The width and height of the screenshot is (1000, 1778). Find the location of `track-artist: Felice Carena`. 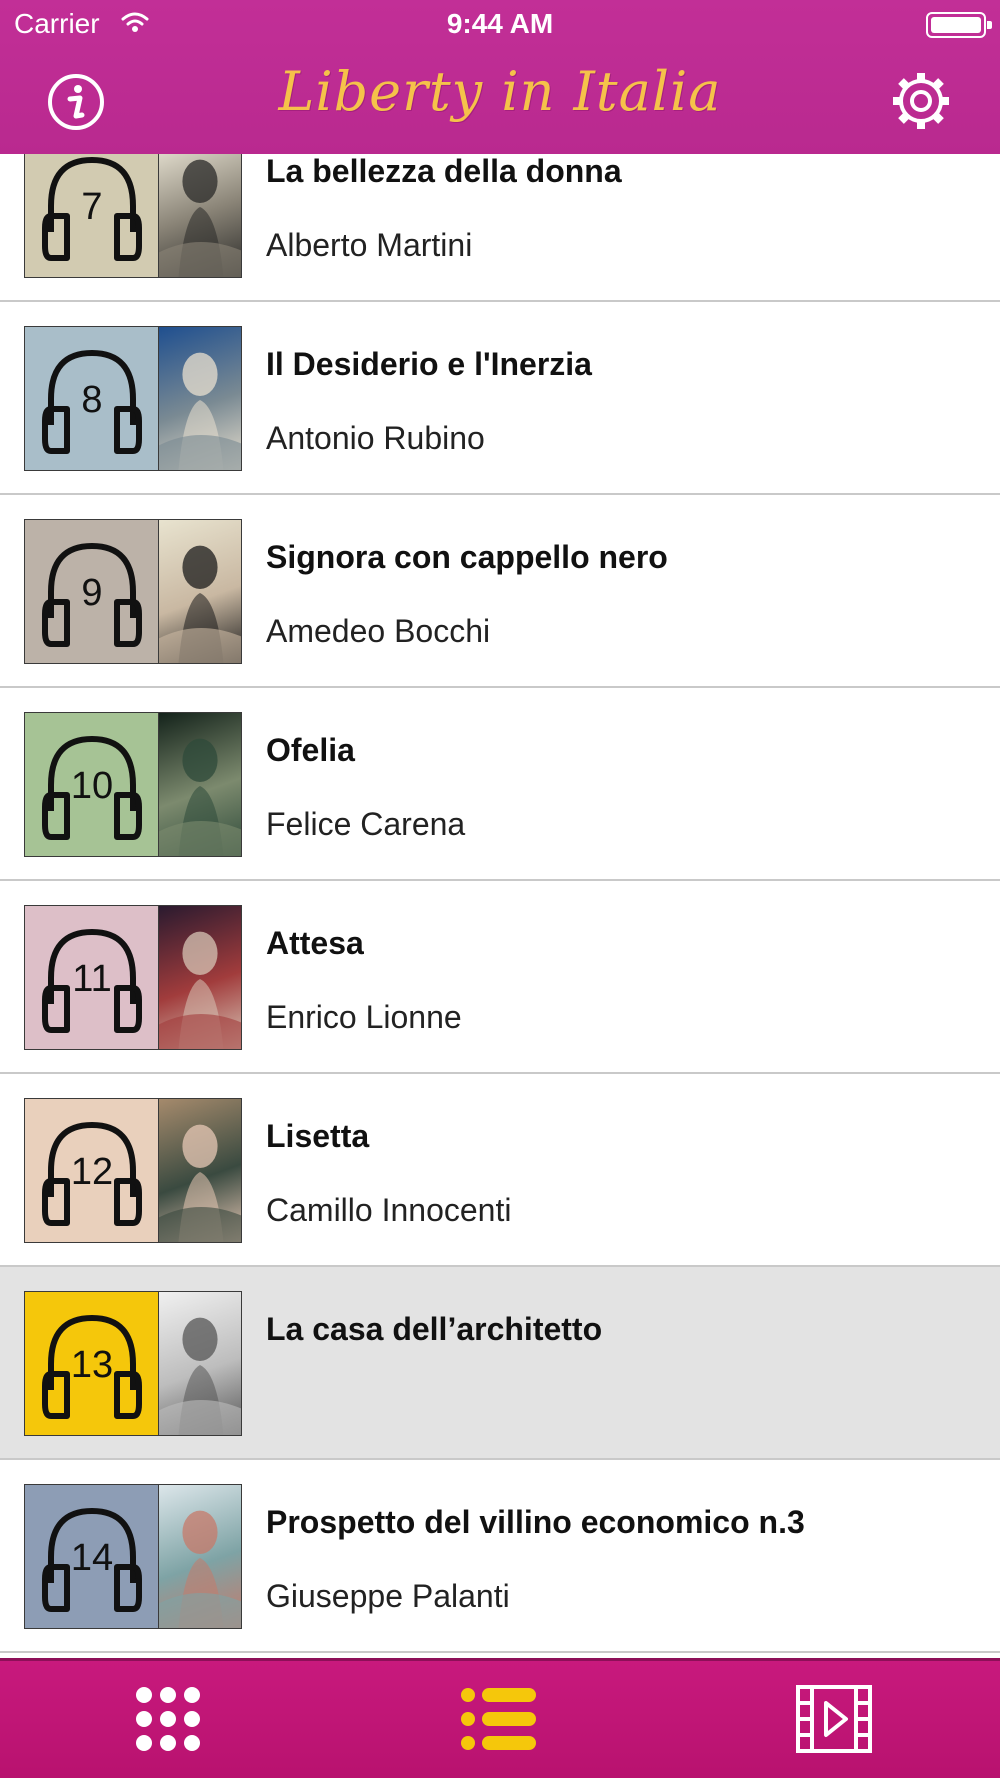

track-artist: Felice Carena is located at coordinates (366, 824).